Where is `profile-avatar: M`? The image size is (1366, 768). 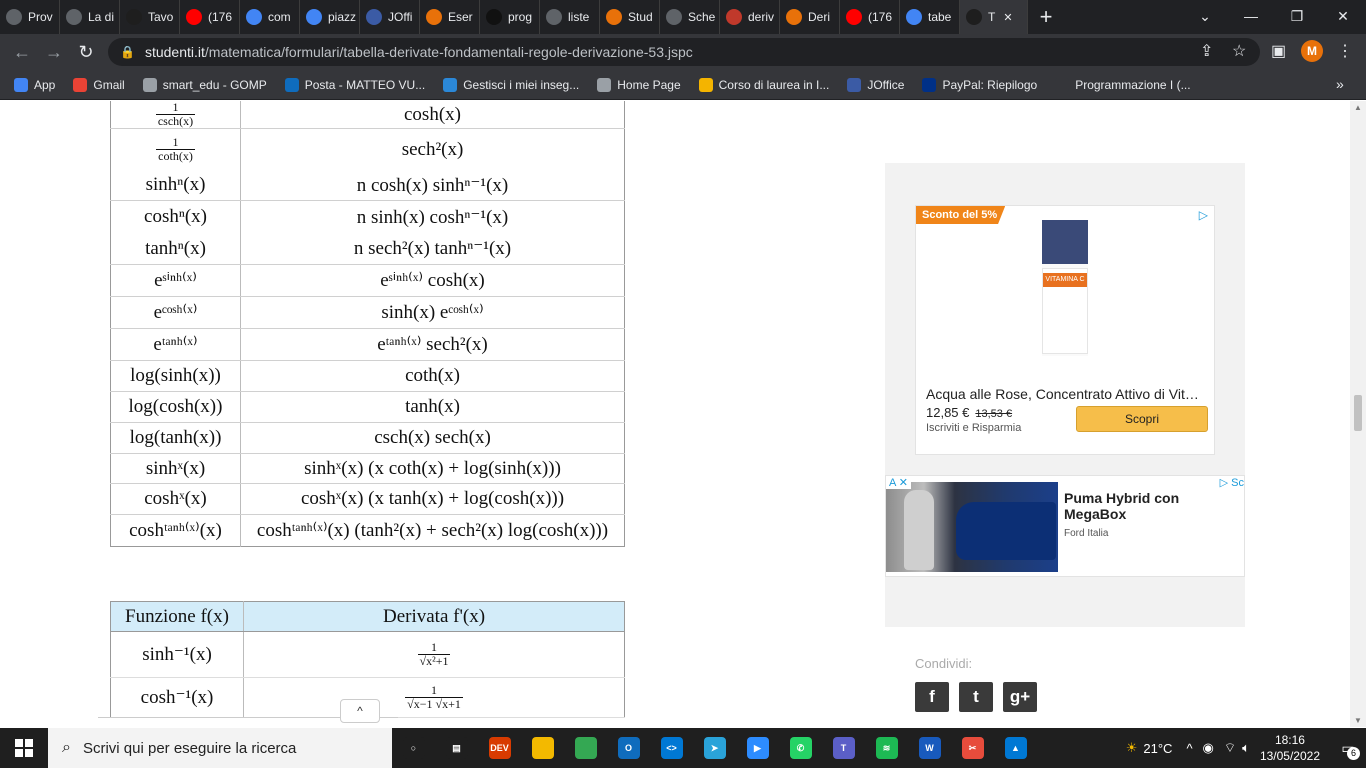
profile-avatar: M is located at coordinates (1312, 51).